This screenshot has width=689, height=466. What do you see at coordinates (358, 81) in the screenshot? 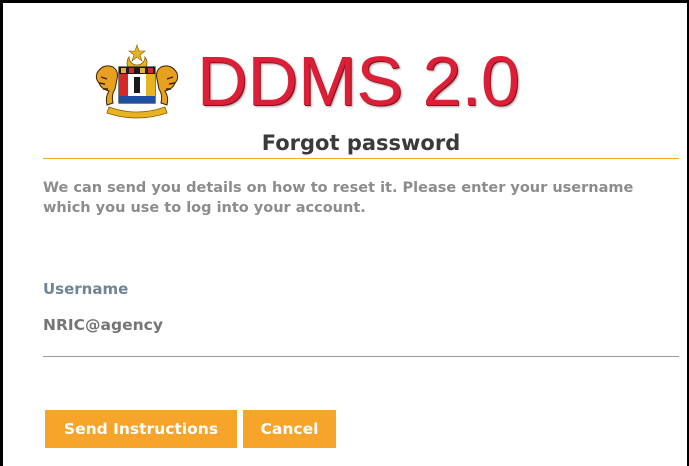
I see `app-title: DDMS 2.0` at bounding box center [358, 81].